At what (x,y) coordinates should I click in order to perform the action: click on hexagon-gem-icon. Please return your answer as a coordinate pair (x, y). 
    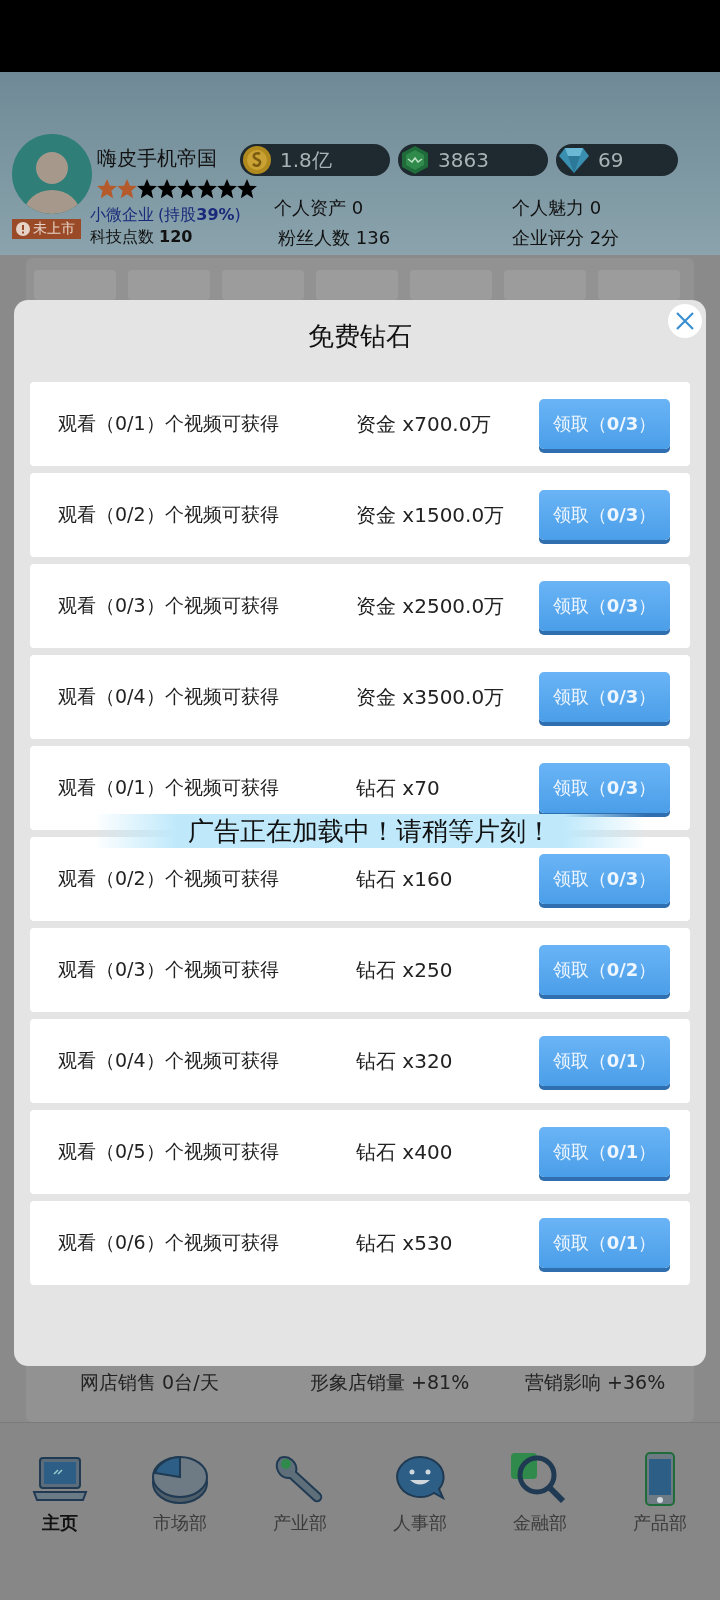
    Looking at the image, I should click on (415, 160).